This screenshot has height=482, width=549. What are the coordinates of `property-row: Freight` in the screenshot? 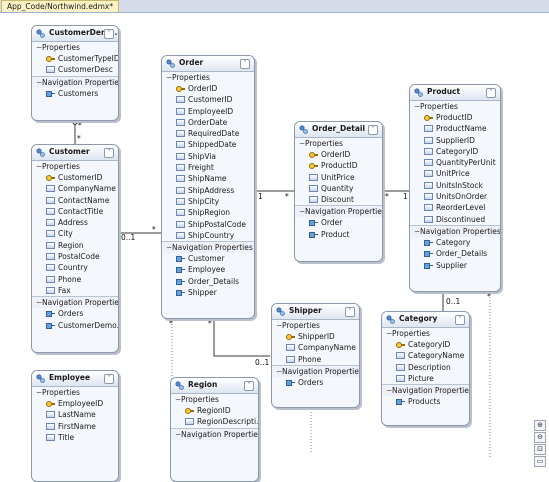 It's located at (208, 167).